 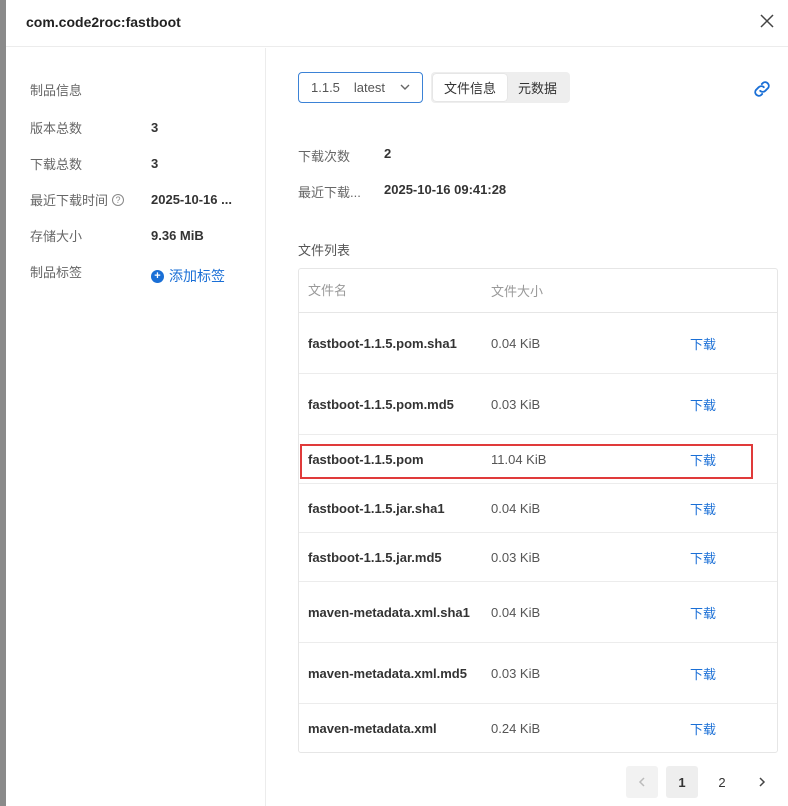 I want to click on info-label: 版本总数, so click(x=56, y=128).